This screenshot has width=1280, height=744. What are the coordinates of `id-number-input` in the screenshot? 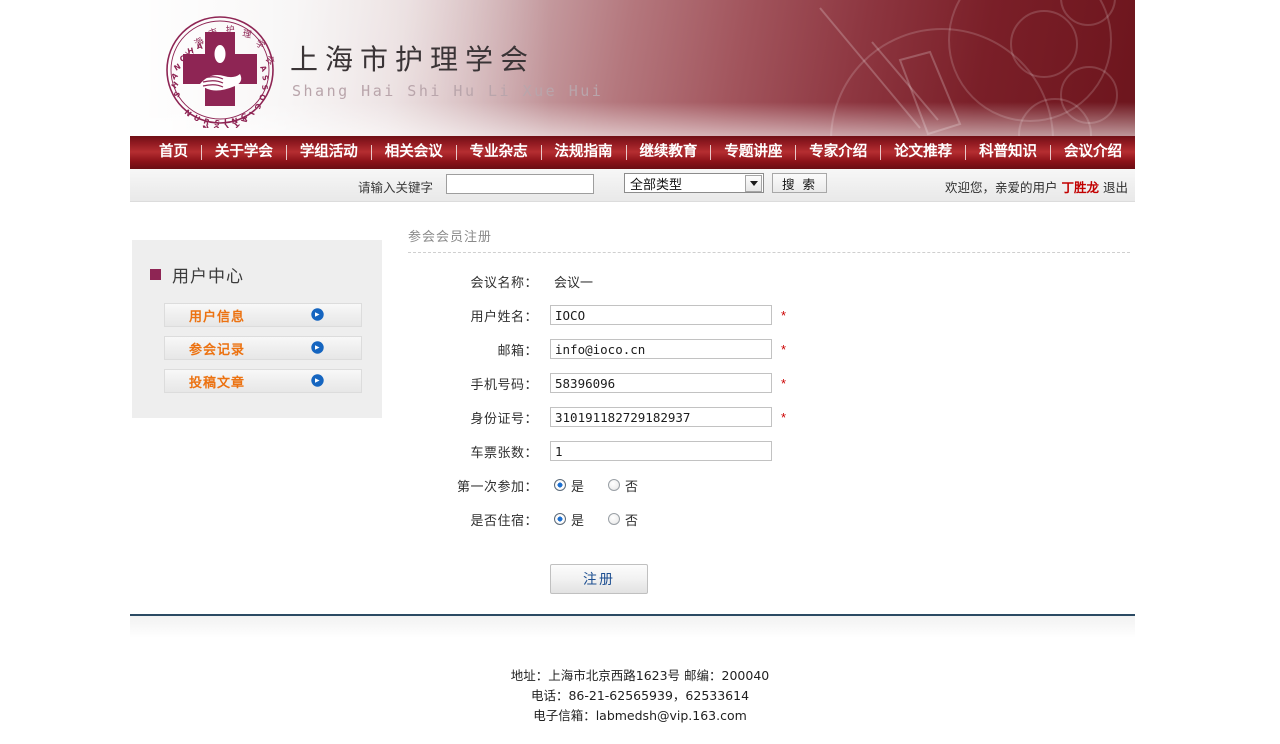 It's located at (661, 417).